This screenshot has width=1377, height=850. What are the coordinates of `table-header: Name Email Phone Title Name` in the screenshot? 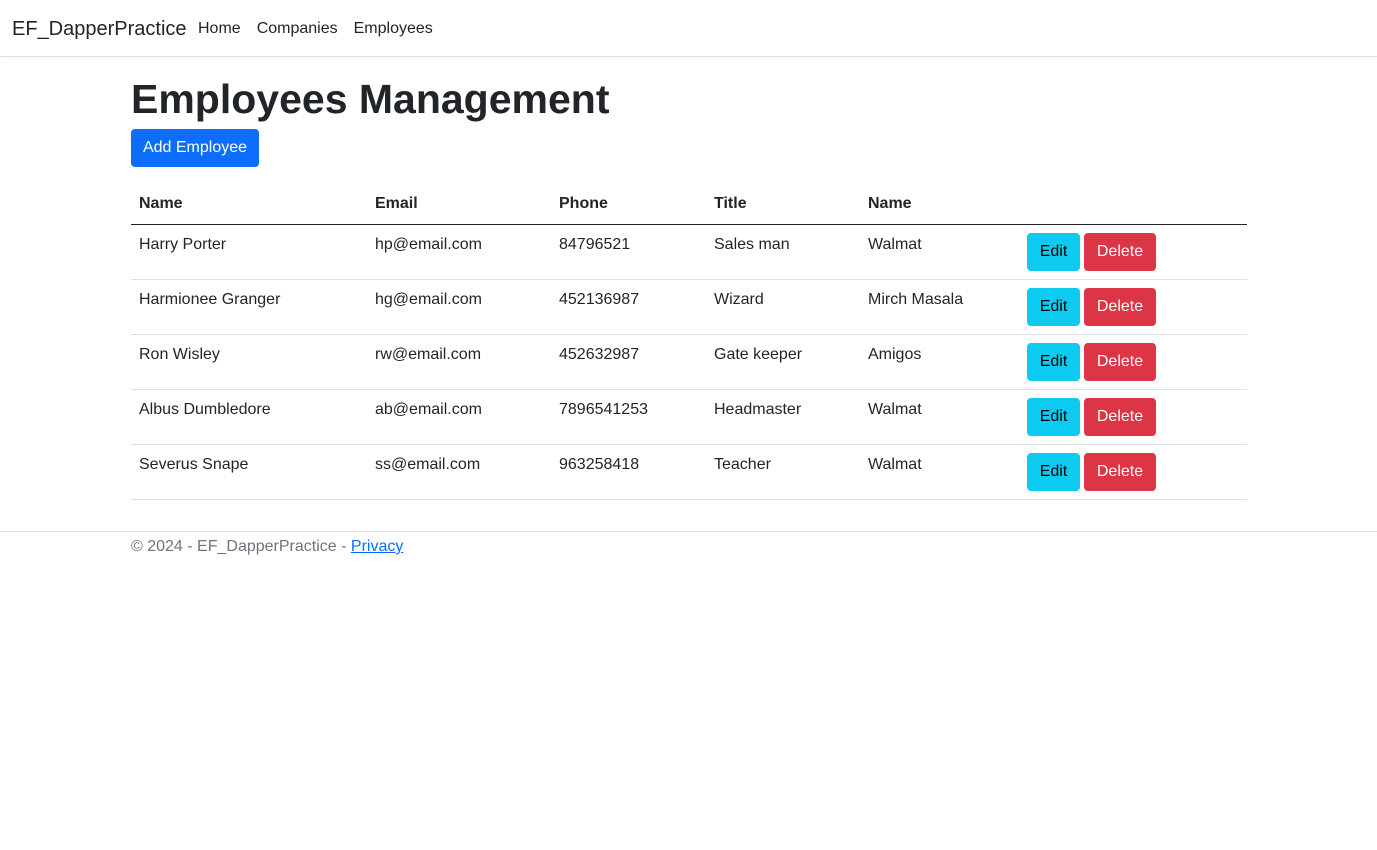 It's located at (689, 204).